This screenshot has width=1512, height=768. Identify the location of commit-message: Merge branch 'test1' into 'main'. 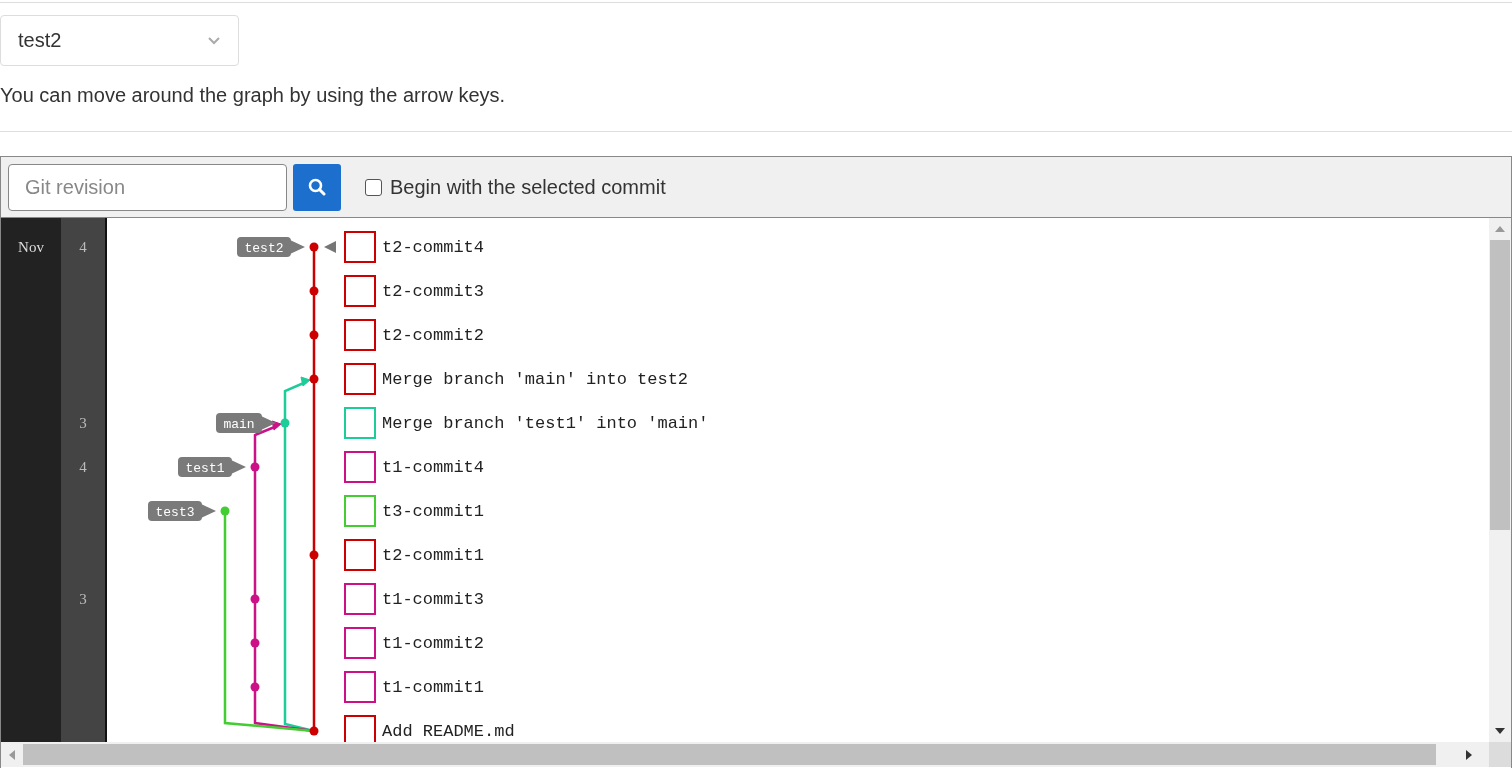
(545, 423).